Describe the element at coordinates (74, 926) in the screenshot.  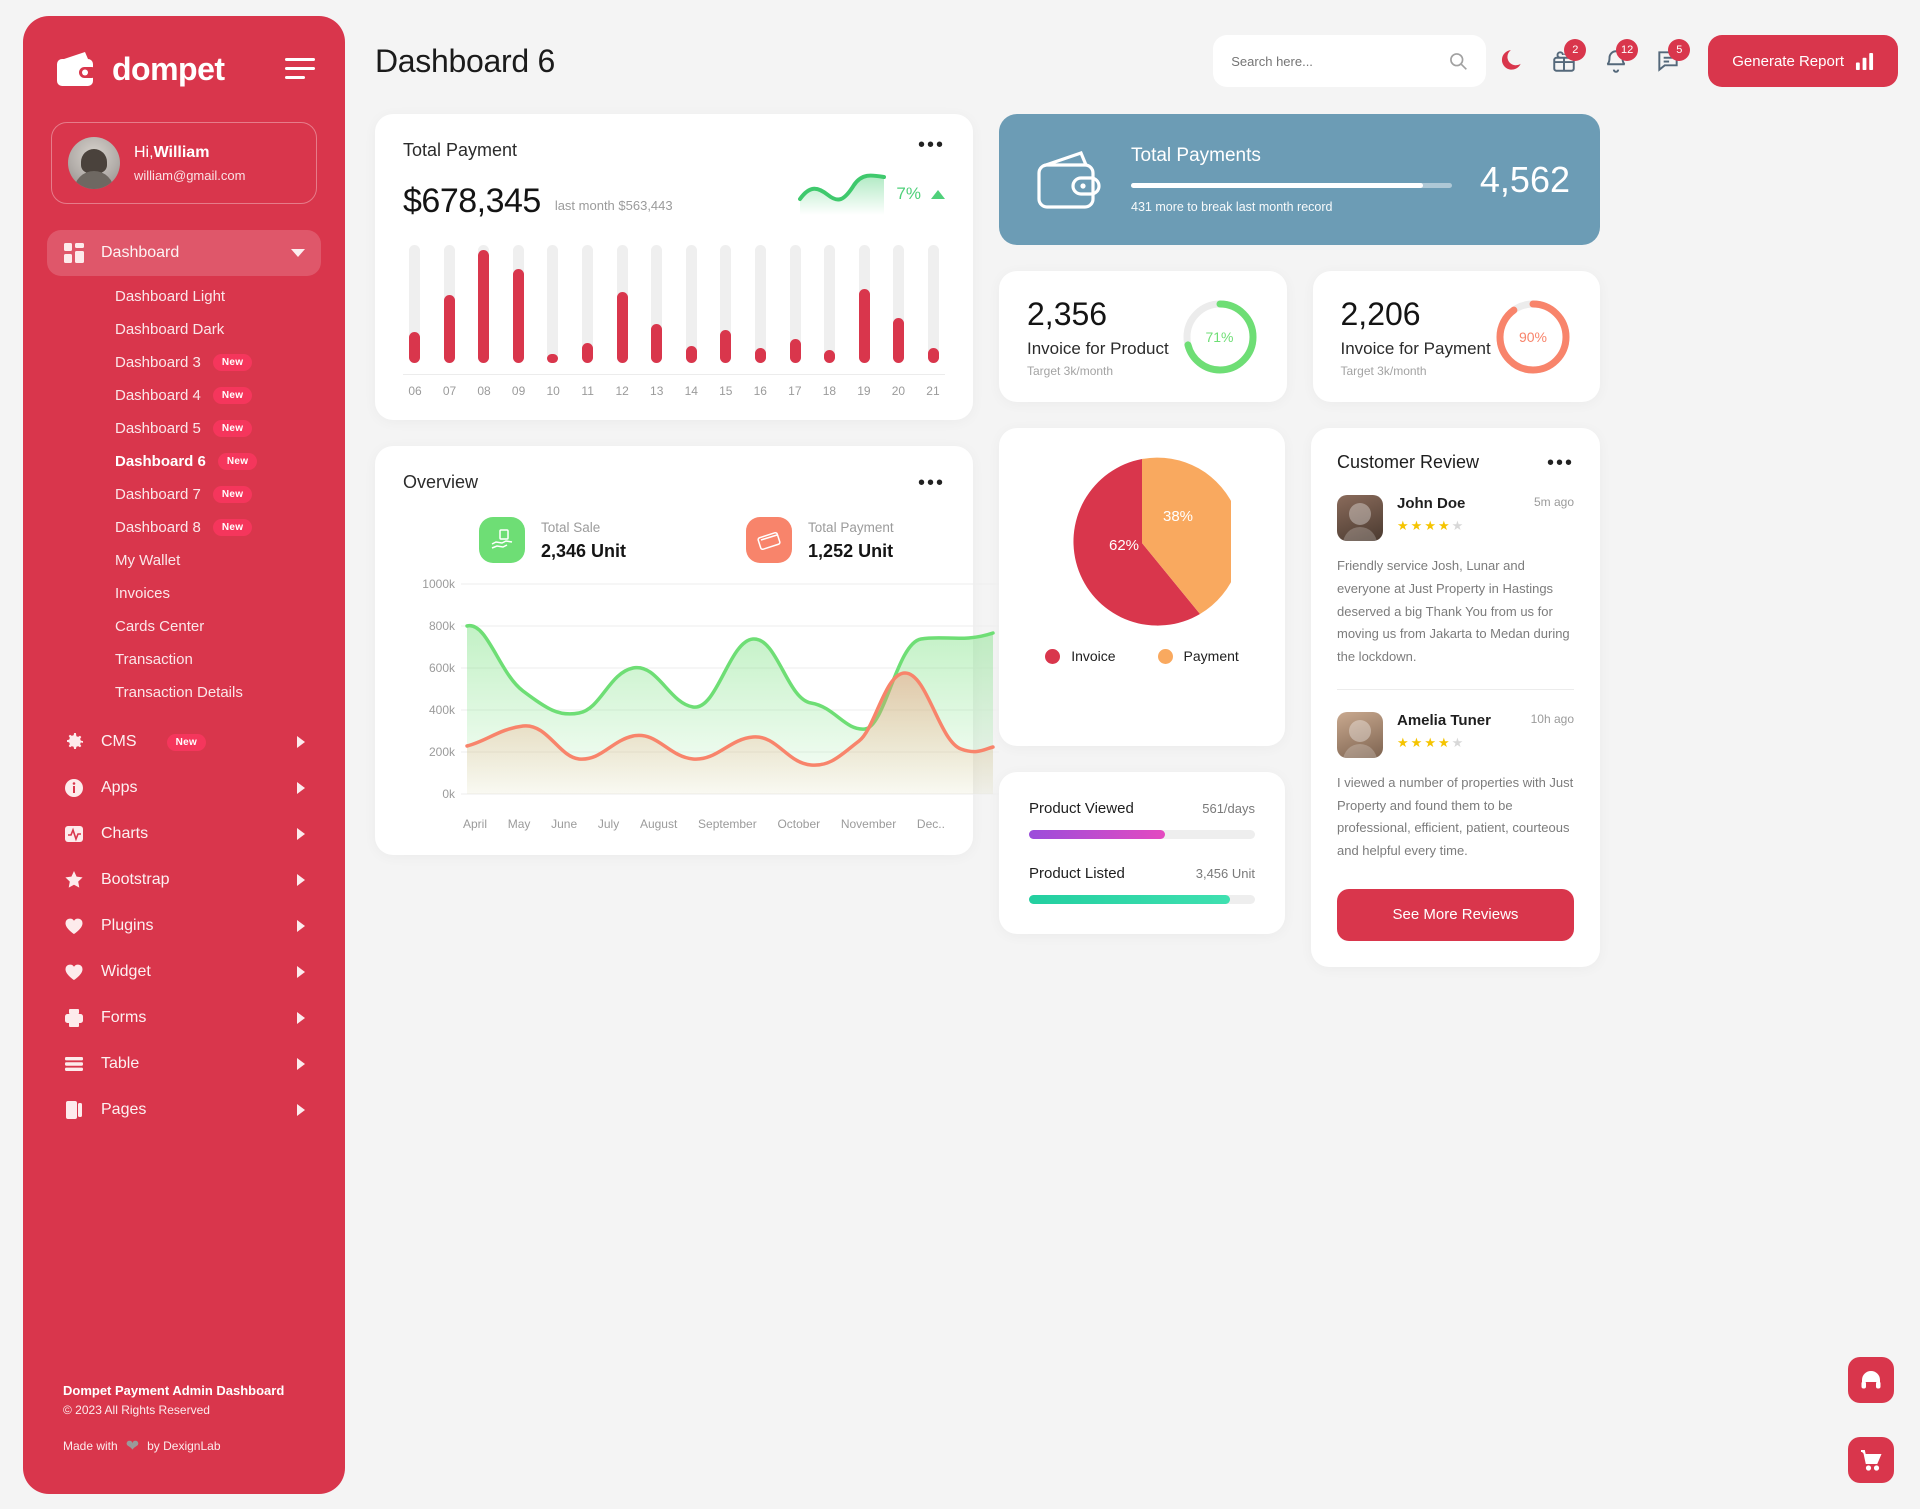
I see `heart-icon` at that location.